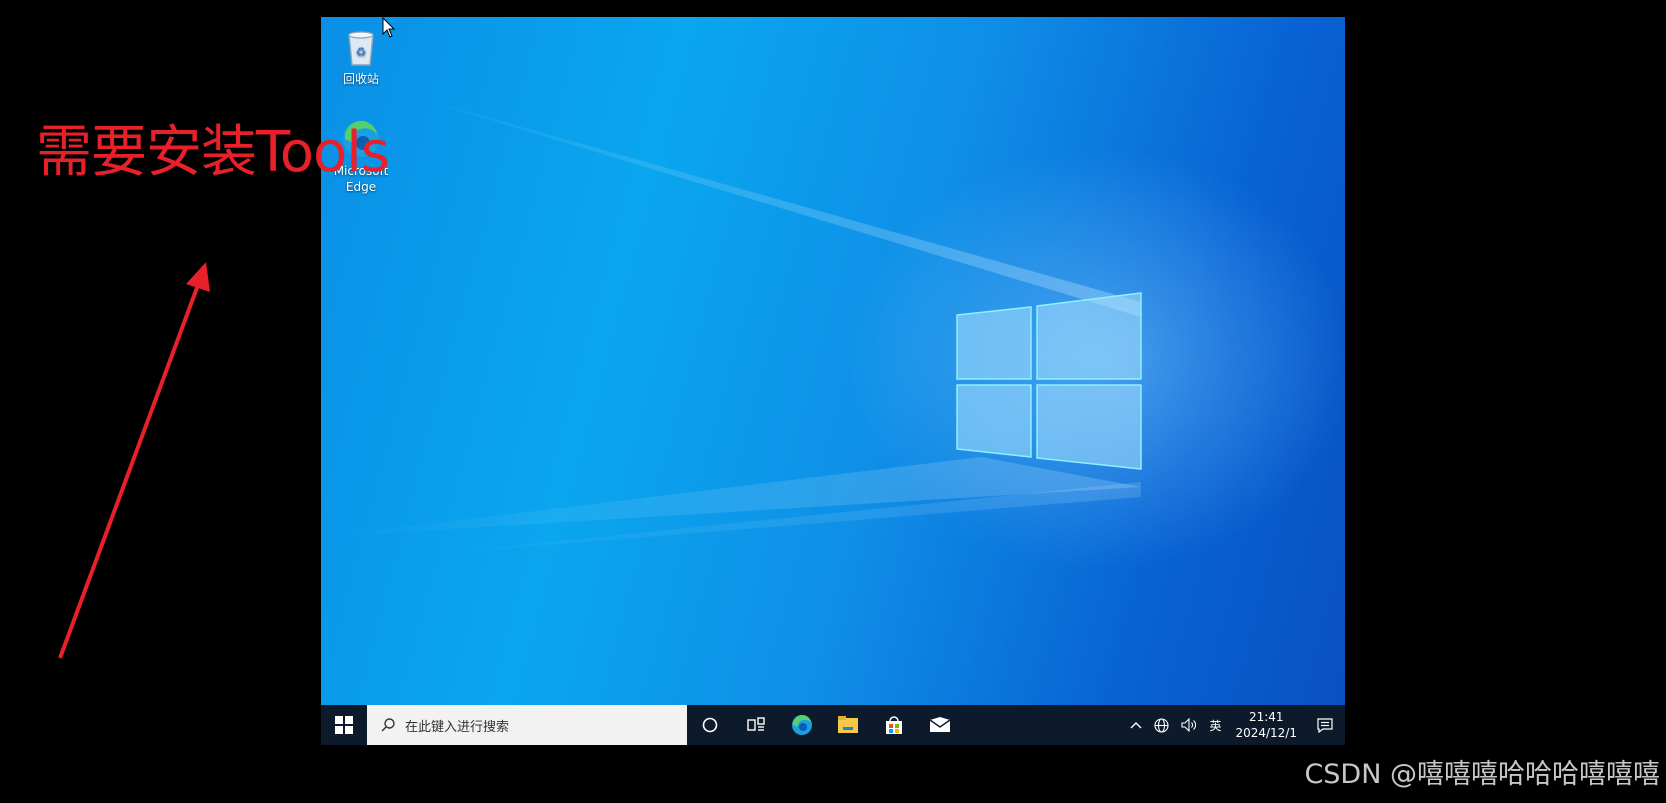 This screenshot has width=1666, height=803. What do you see at coordinates (1482, 774) in the screenshot?
I see `watermark: CSDN @嘻嘻嘻哈哈哈嘻嘻嘻` at bounding box center [1482, 774].